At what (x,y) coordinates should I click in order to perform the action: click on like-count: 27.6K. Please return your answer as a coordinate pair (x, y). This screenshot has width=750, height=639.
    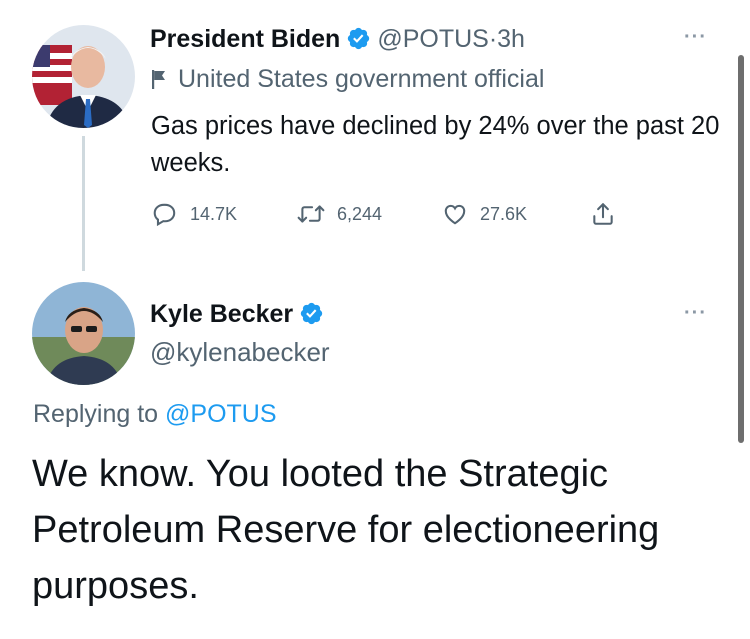
    Looking at the image, I should click on (504, 213).